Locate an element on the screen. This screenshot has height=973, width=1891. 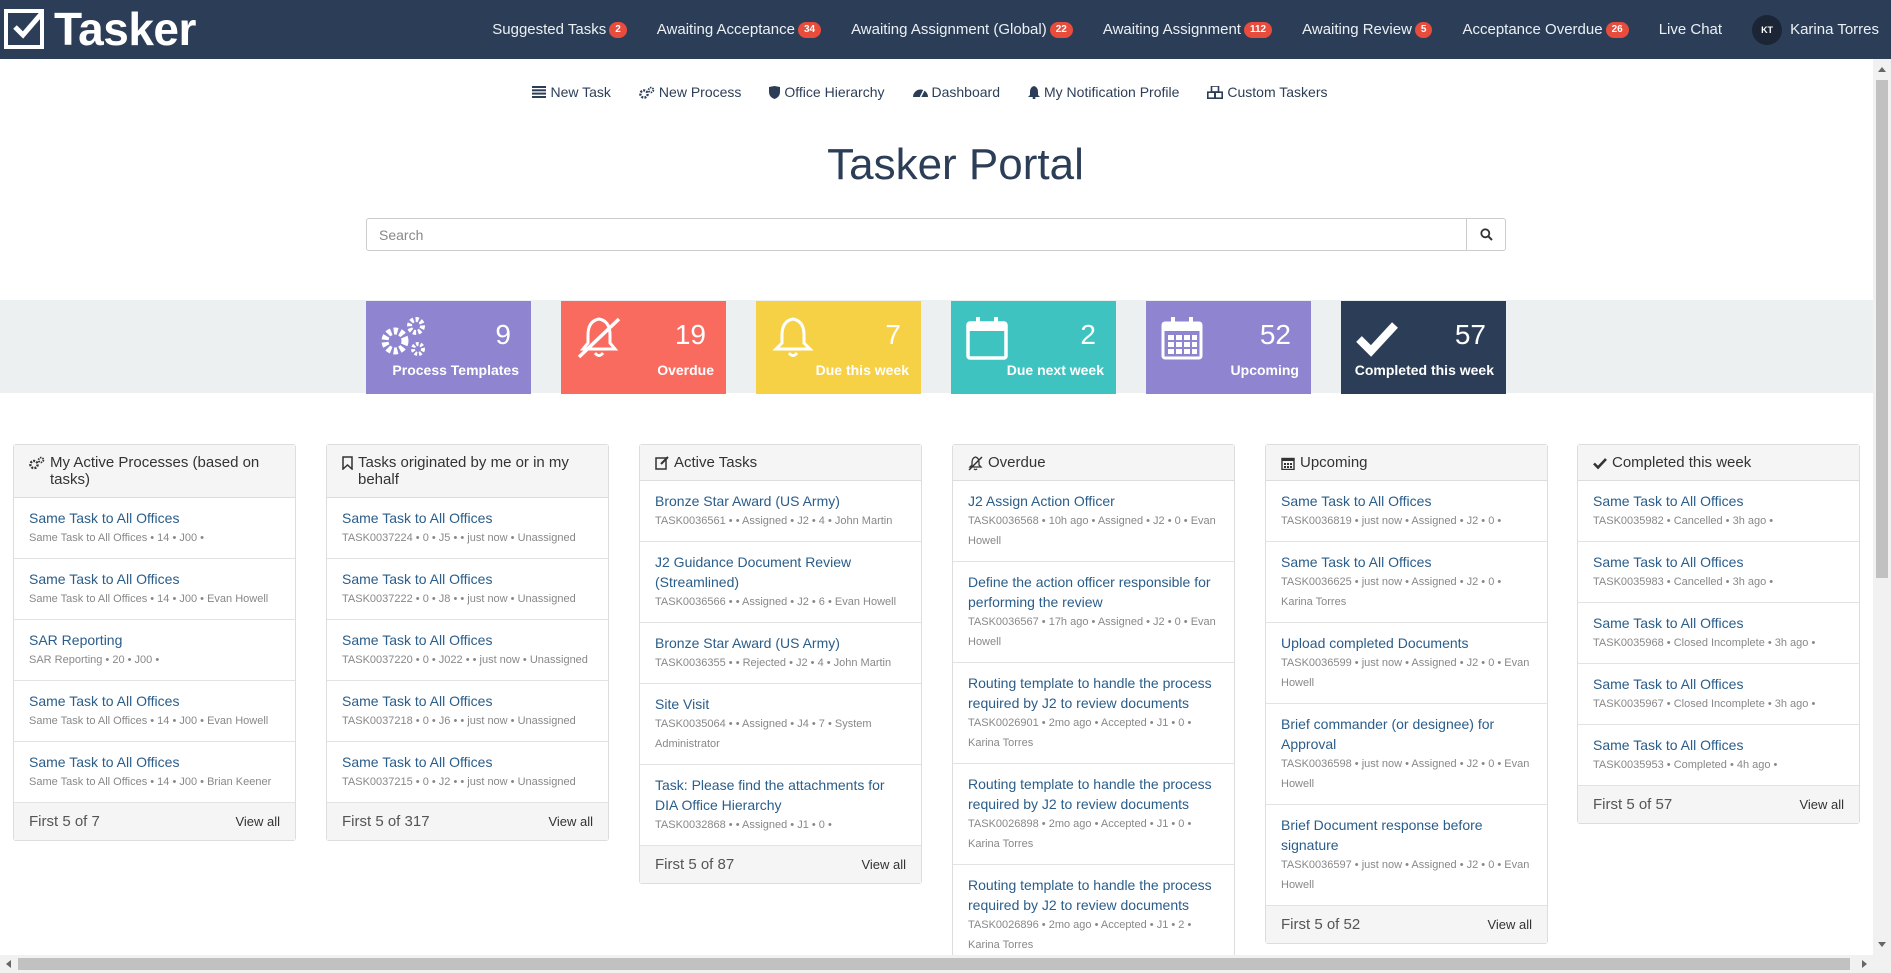
new-process-link: New Process is located at coordinates (690, 92).